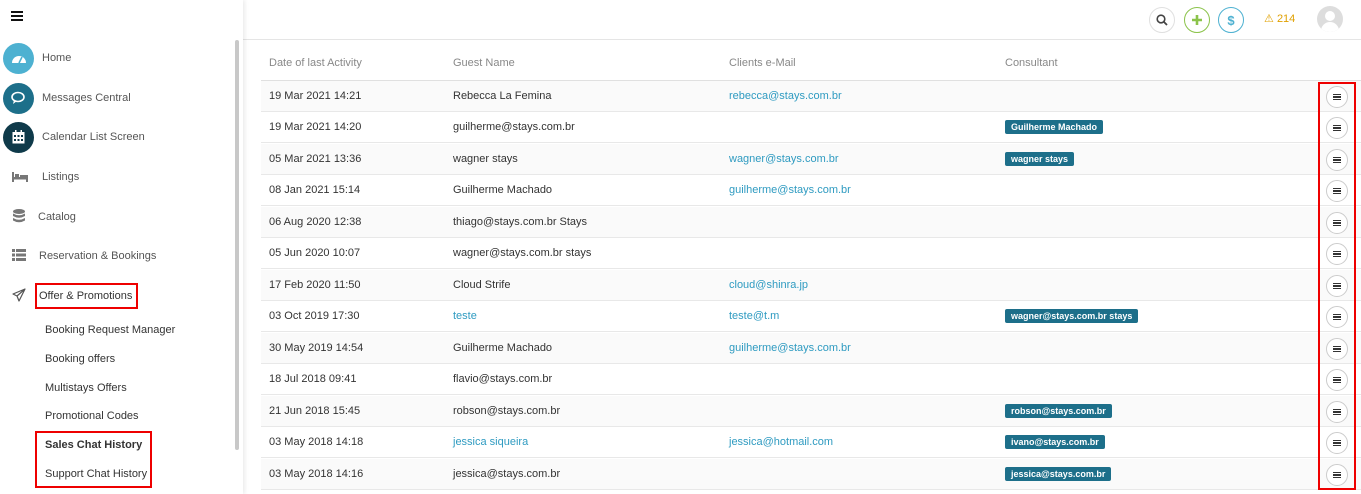  I want to click on list-icon, so click(19, 256).